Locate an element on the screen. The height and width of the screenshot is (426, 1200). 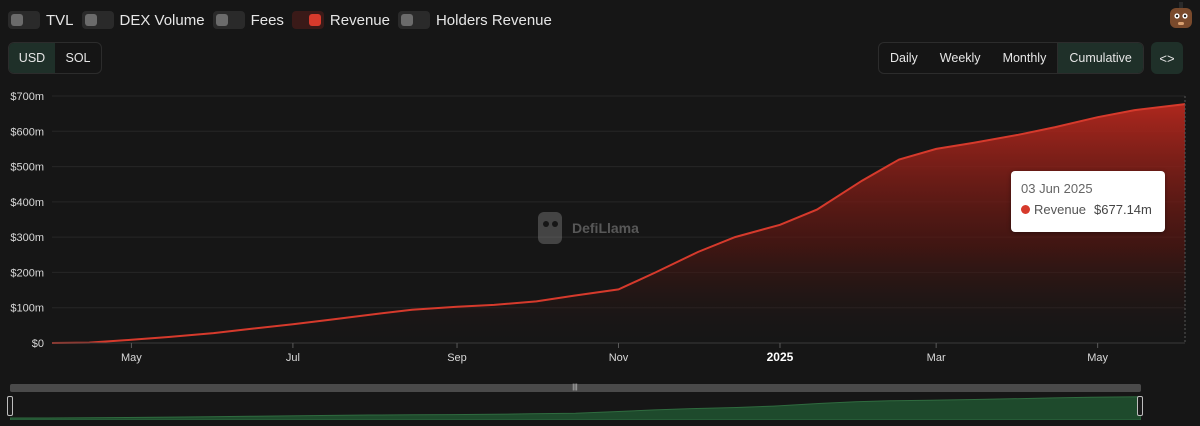
tooltip-value: $677.14m is located at coordinates (1123, 209).